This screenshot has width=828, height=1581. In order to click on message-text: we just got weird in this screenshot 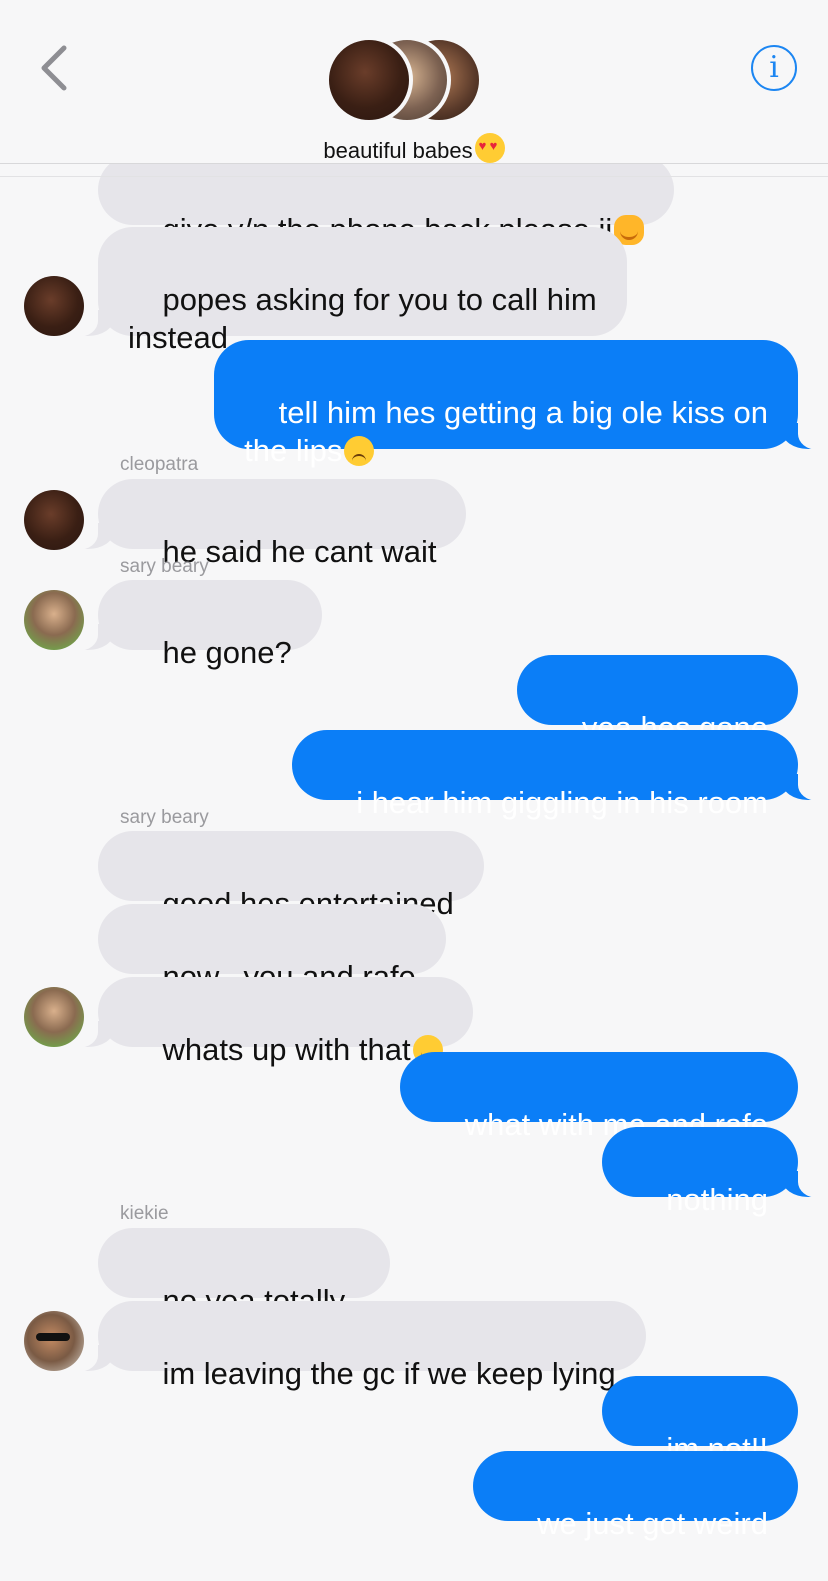, I will do `click(652, 1523)`.